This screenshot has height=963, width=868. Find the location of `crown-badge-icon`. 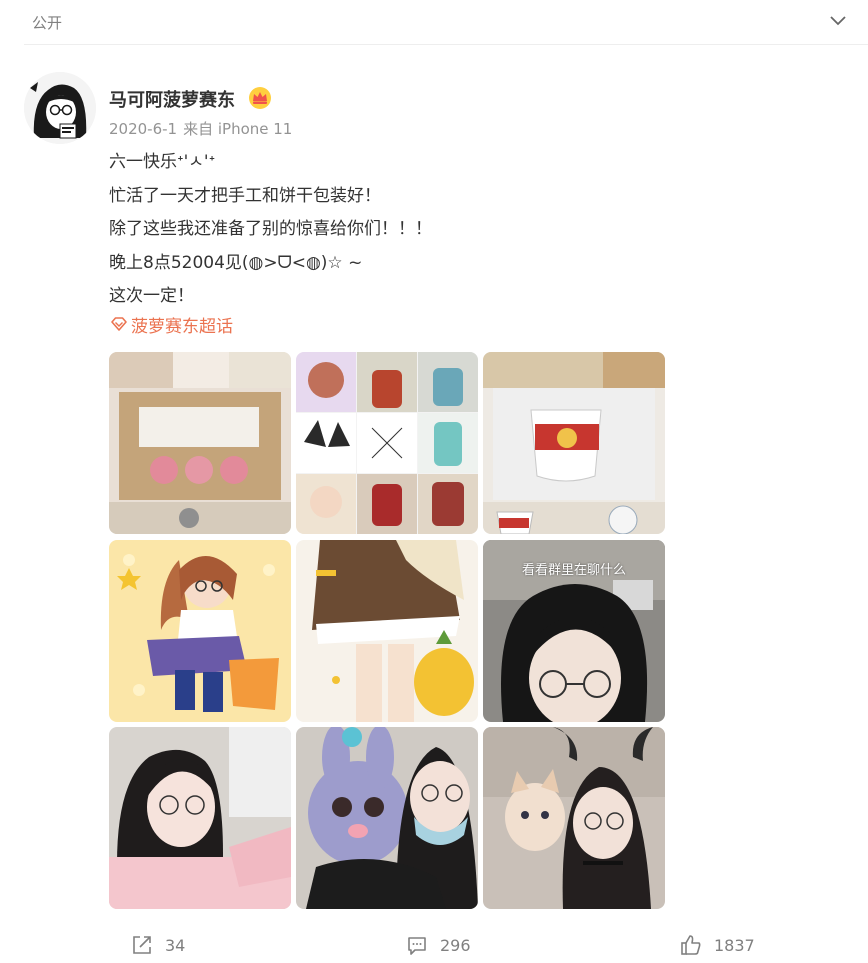

crown-badge-icon is located at coordinates (260, 98).